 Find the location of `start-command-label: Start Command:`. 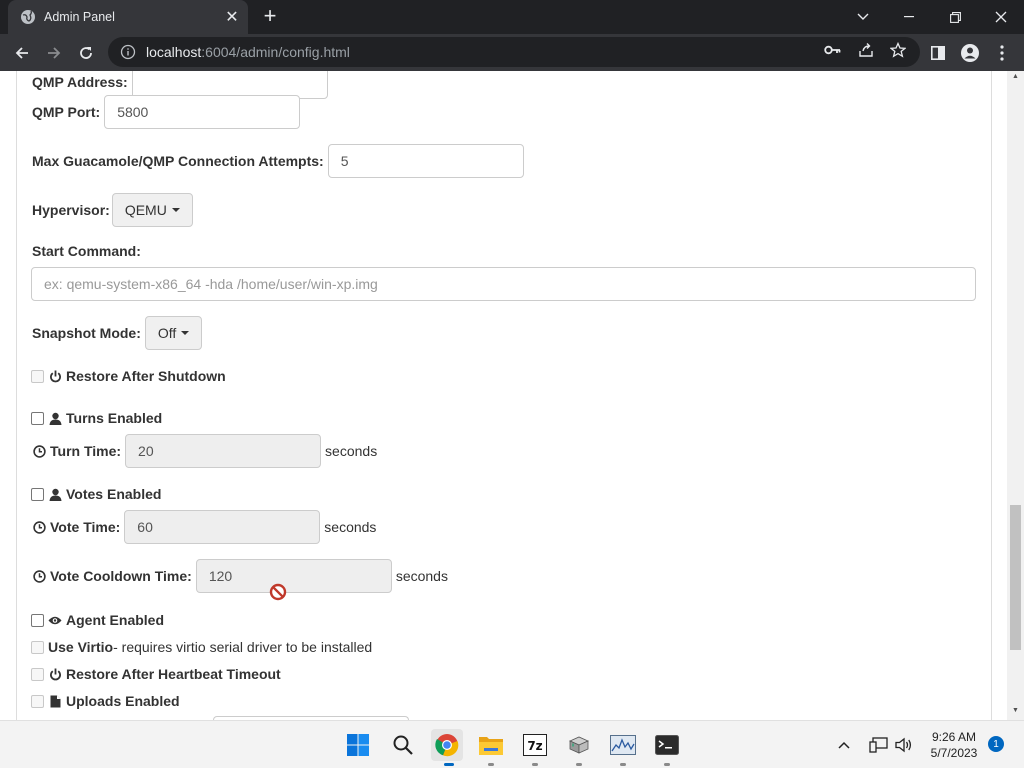

start-command-label: Start Command: is located at coordinates (86, 251).